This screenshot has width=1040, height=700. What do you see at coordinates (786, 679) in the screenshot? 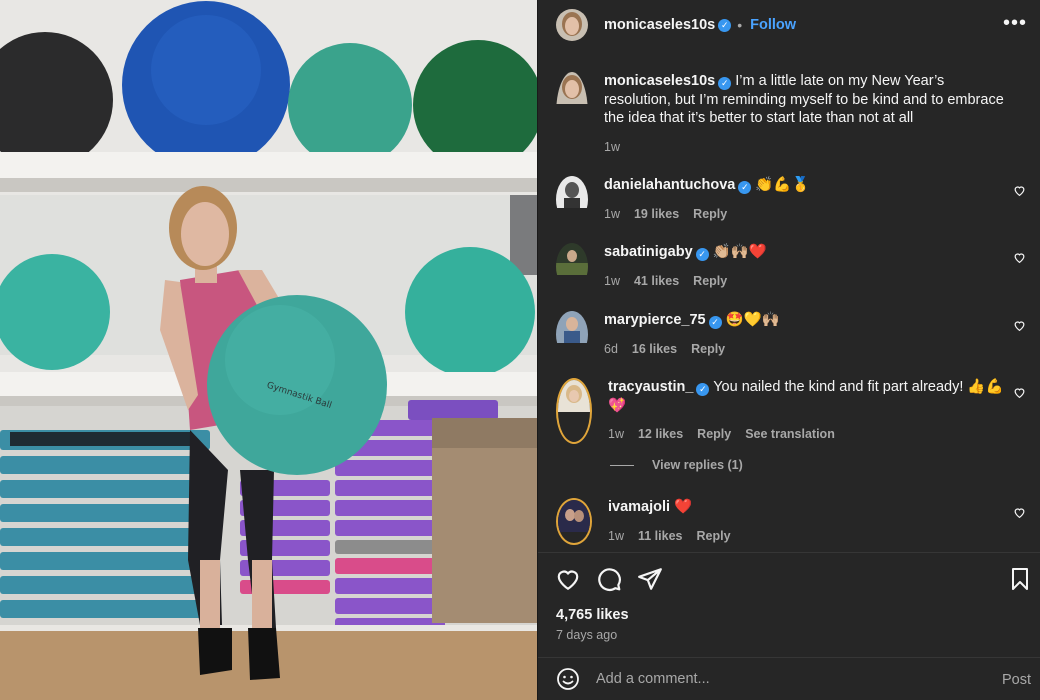
I see `comment-input` at bounding box center [786, 679].